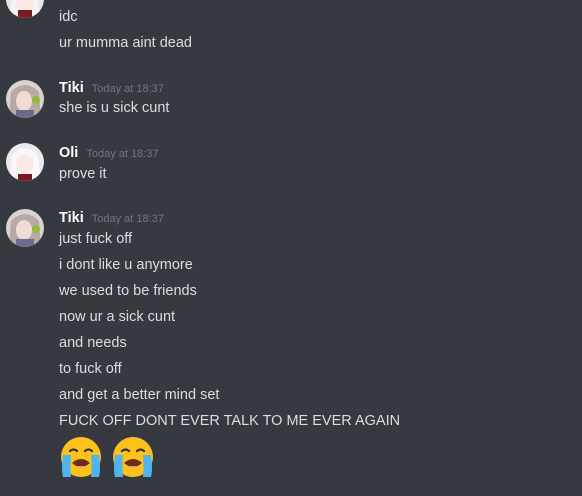 Image resolution: width=582 pixels, height=496 pixels. What do you see at coordinates (68, 17) in the screenshot?
I see `message-text: idc` at bounding box center [68, 17].